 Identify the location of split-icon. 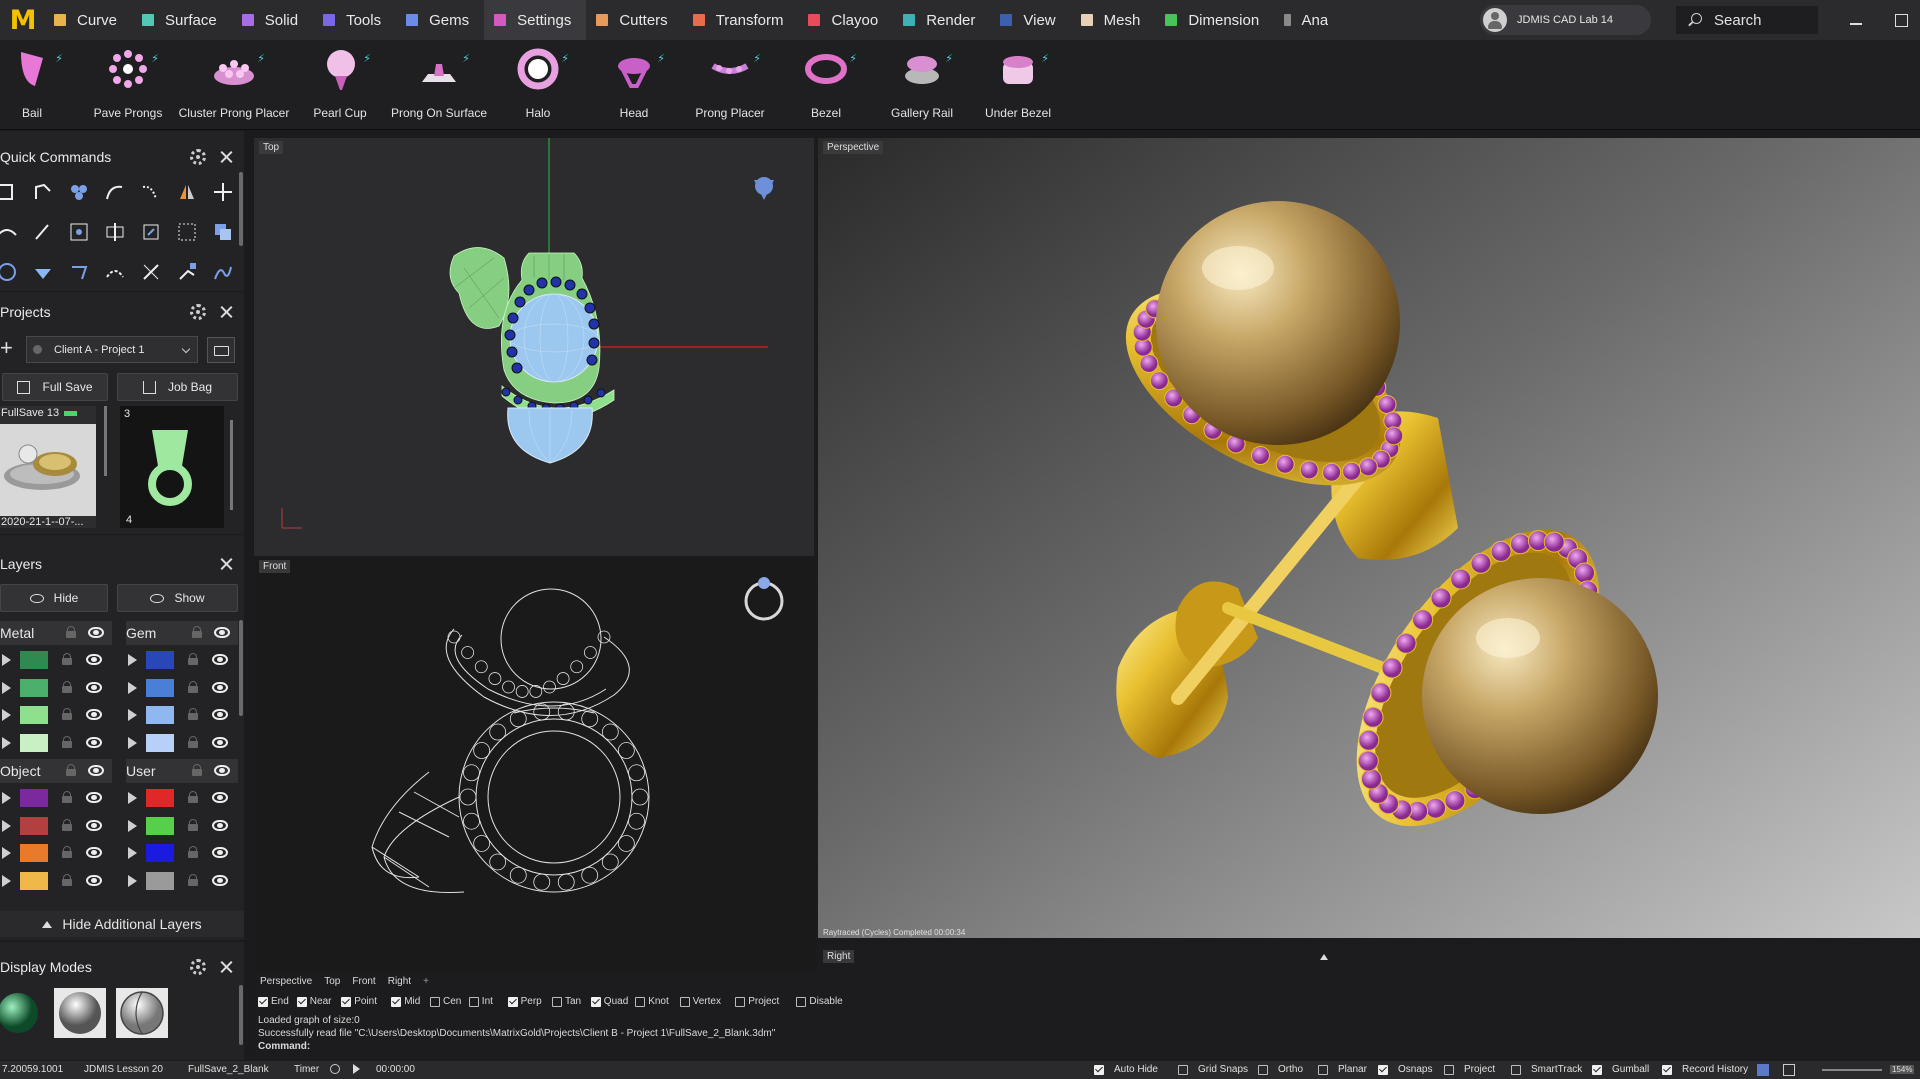
(115, 232).